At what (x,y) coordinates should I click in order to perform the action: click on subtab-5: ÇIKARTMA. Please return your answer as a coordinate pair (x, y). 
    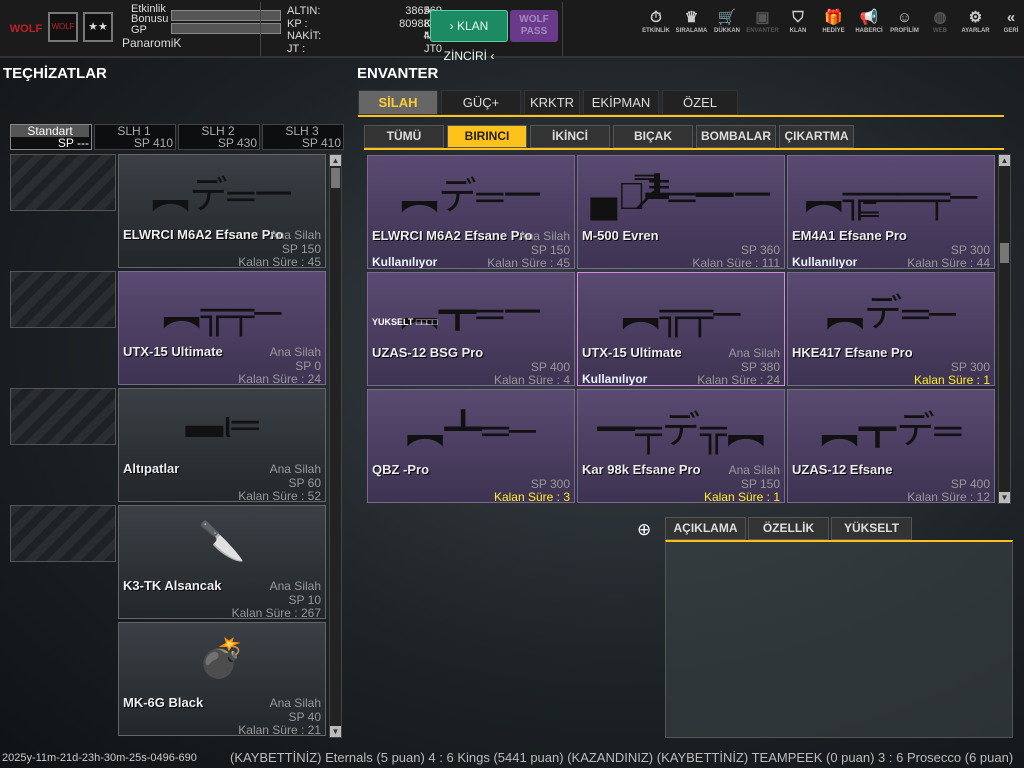
    Looking at the image, I should click on (816, 136).